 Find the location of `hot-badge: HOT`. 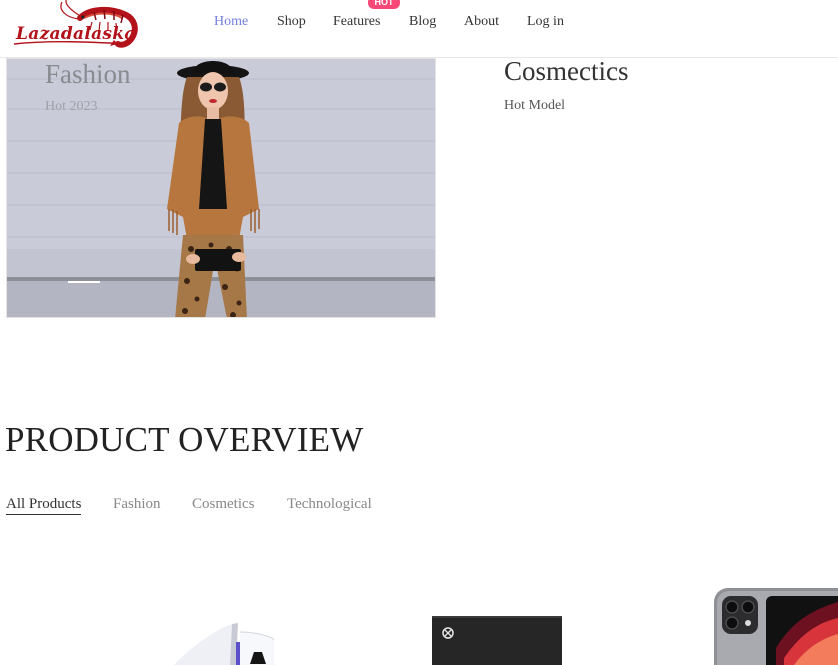

hot-badge: HOT is located at coordinates (384, 4).